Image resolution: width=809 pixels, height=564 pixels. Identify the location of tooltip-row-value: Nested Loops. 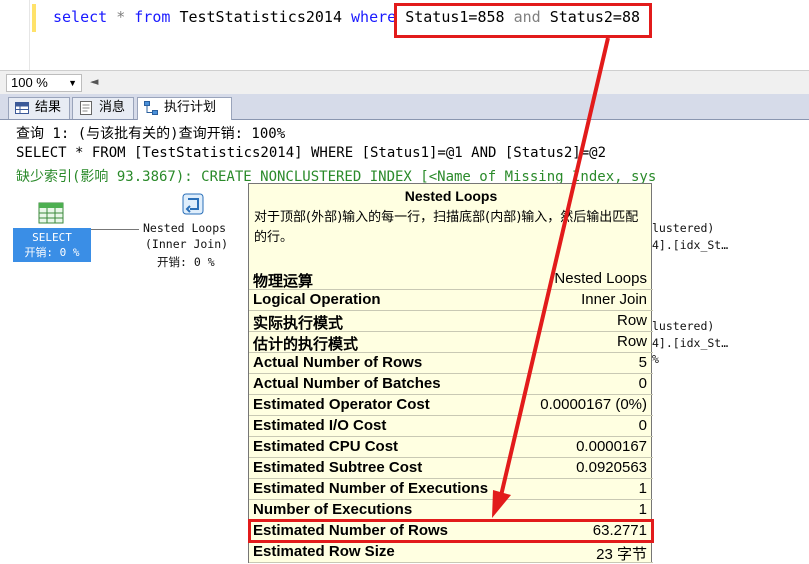
(600, 278).